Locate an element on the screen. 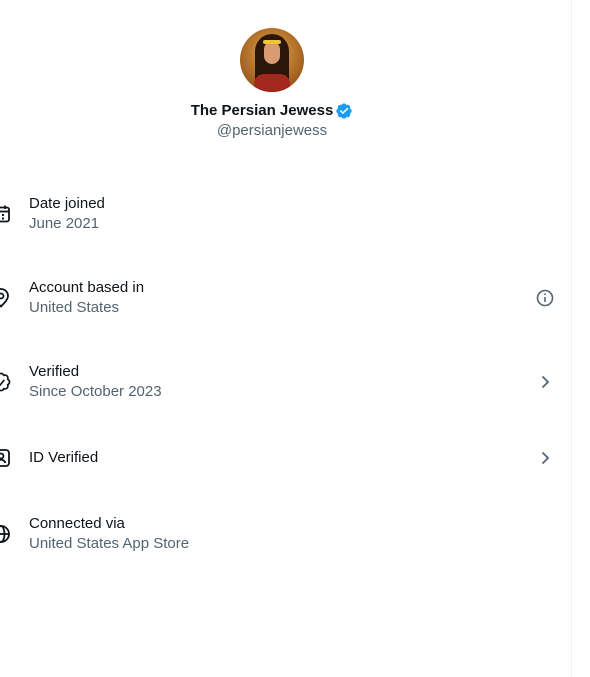 The width and height of the screenshot is (590, 677). location-pin-icon is located at coordinates (5, 298).